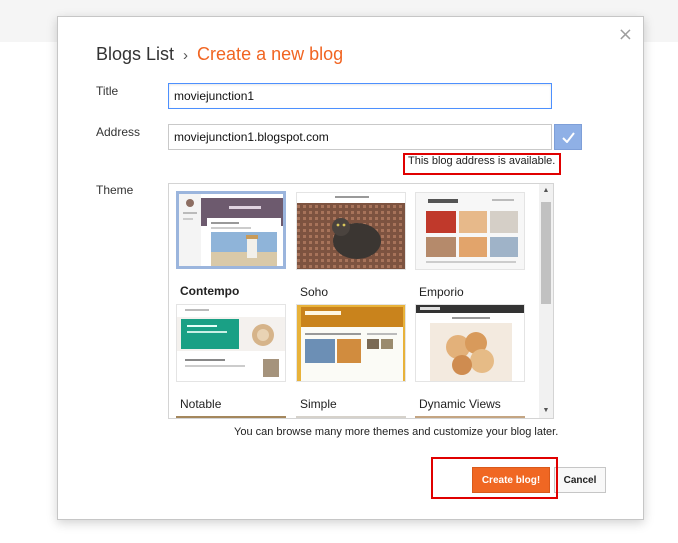 Image resolution: width=678 pixels, height=543 pixels. Describe the element at coordinates (231, 230) in the screenshot. I see `theme-thumbnail-contempo` at that location.